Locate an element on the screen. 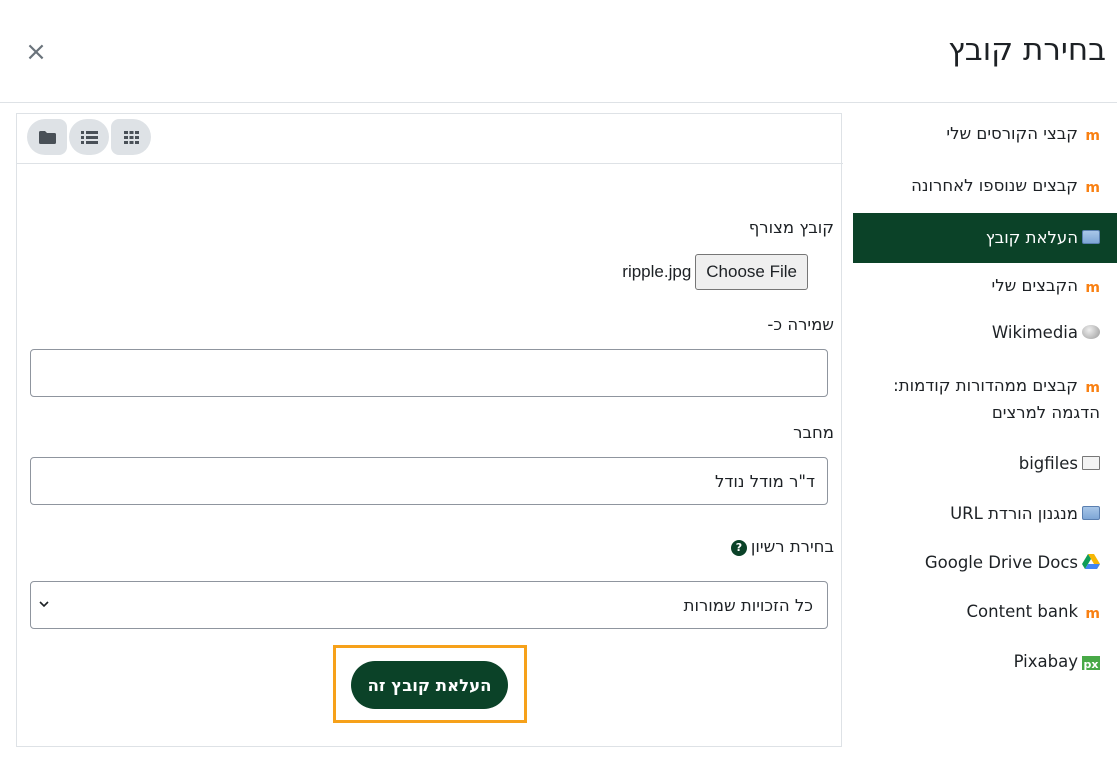 This screenshot has height=769, width=1117. sidebar-item-label: Content bank is located at coordinates (1022, 611).